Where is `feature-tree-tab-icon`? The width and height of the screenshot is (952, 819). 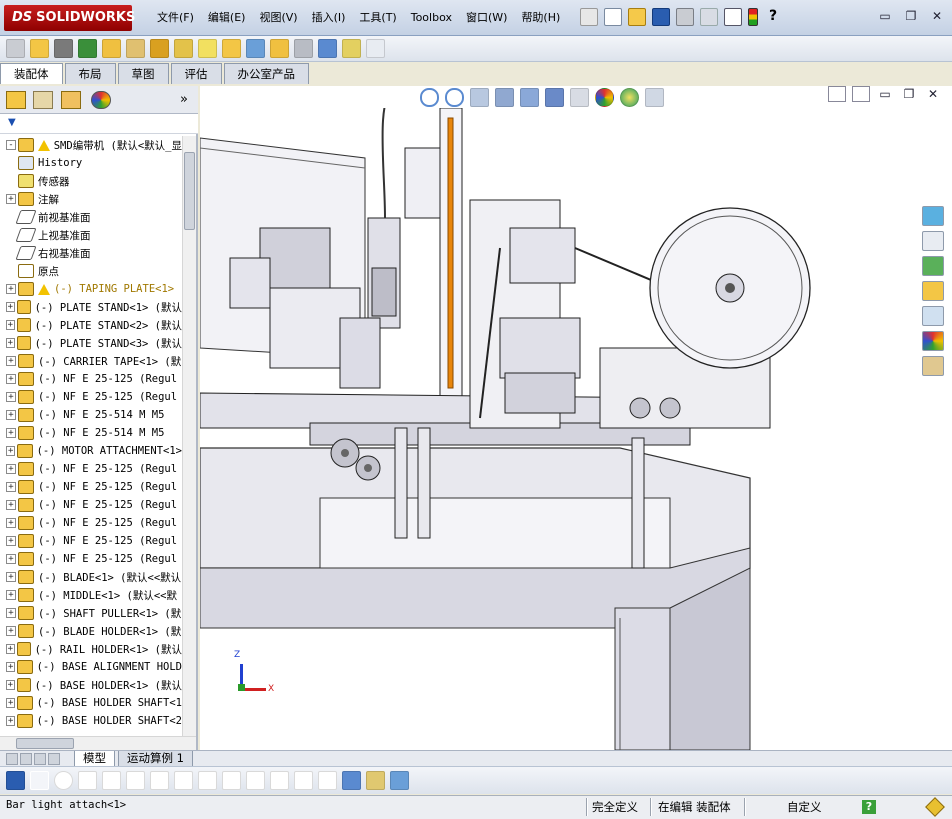 feature-tree-tab-icon is located at coordinates (16, 100).